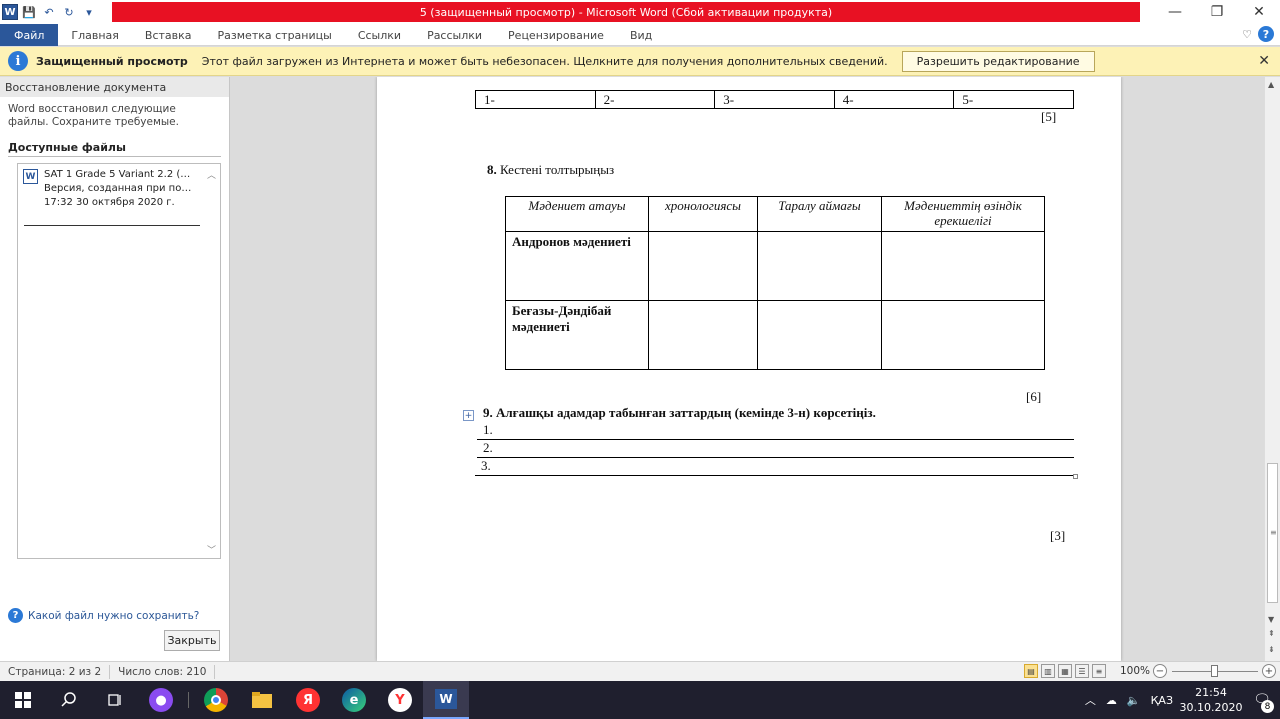 Image resolution: width=1280 pixels, height=719 pixels. What do you see at coordinates (168, 35) in the screenshot?
I see `tab-insert: Вставка` at bounding box center [168, 35].